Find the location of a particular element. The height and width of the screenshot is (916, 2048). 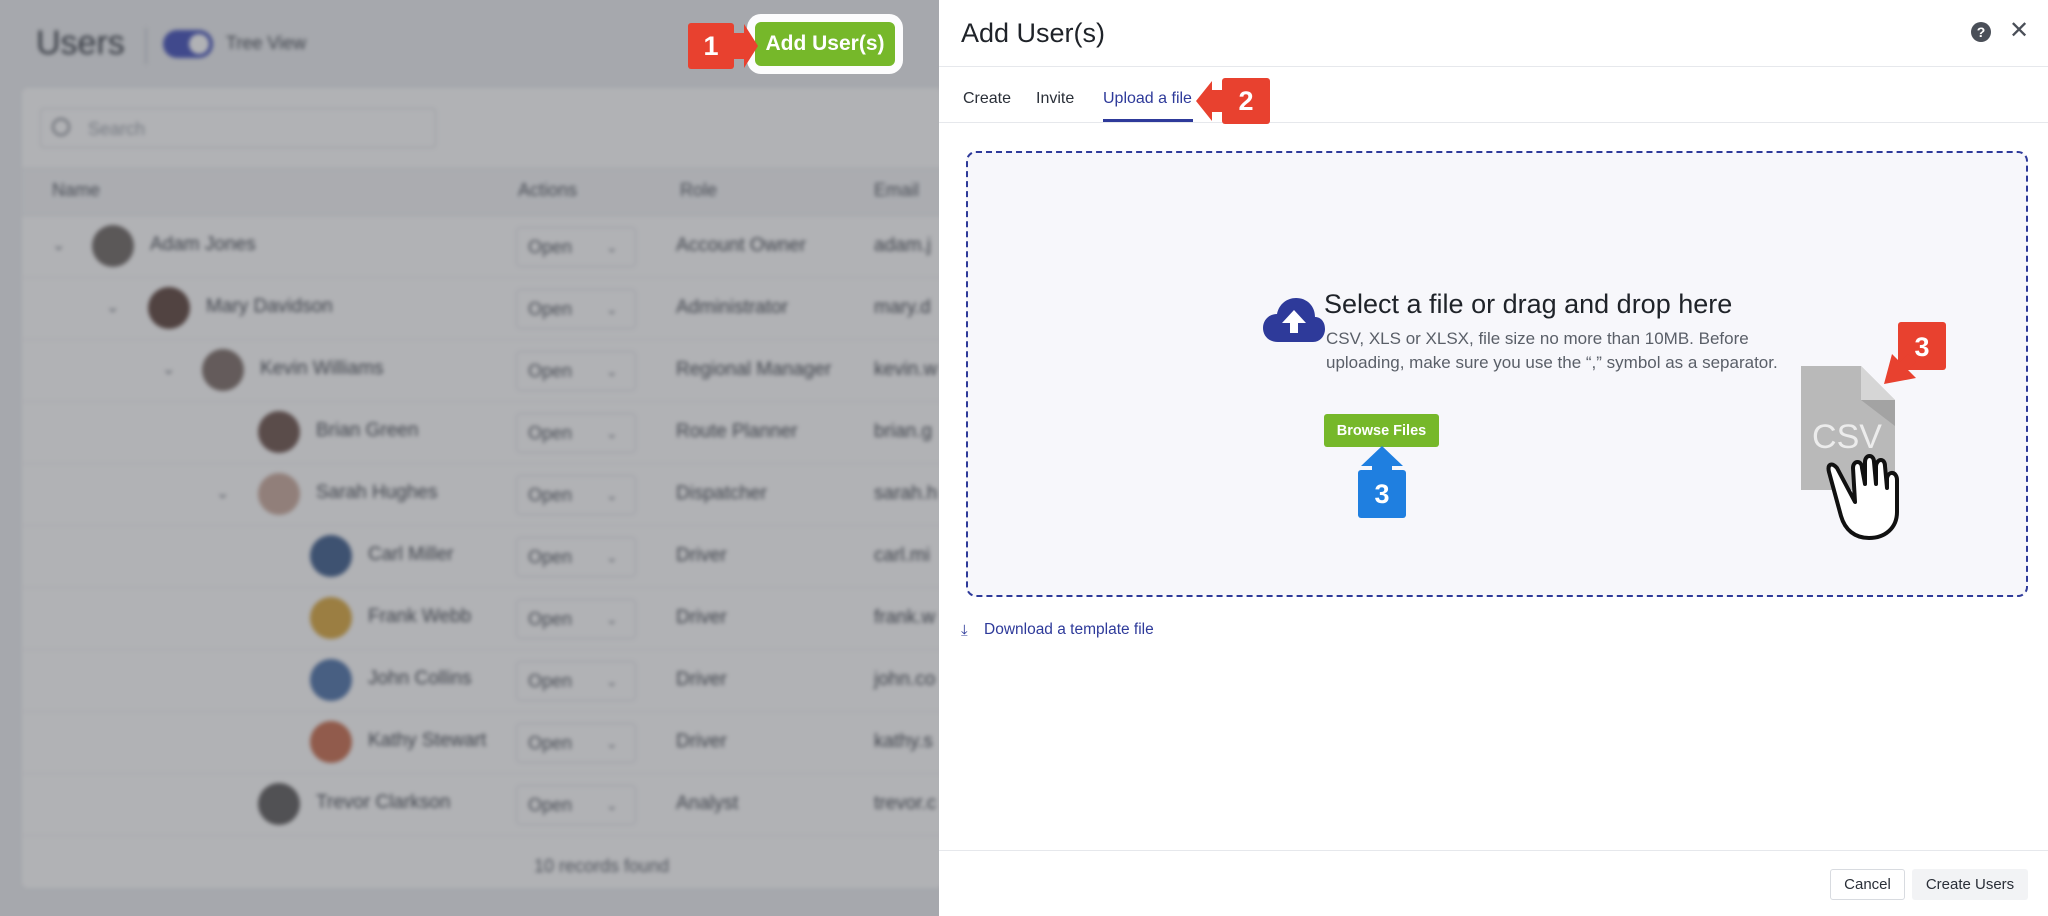

tab-invite: Invite is located at coordinates (1055, 99).